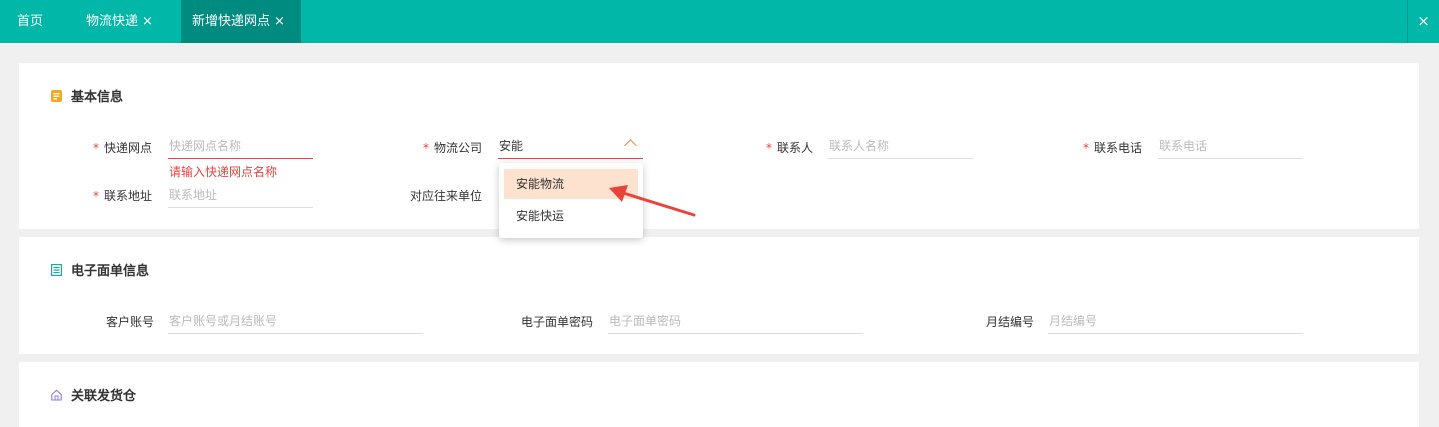  Describe the element at coordinates (123, 148) in the screenshot. I see `outlet-label: * 快递网点` at that location.